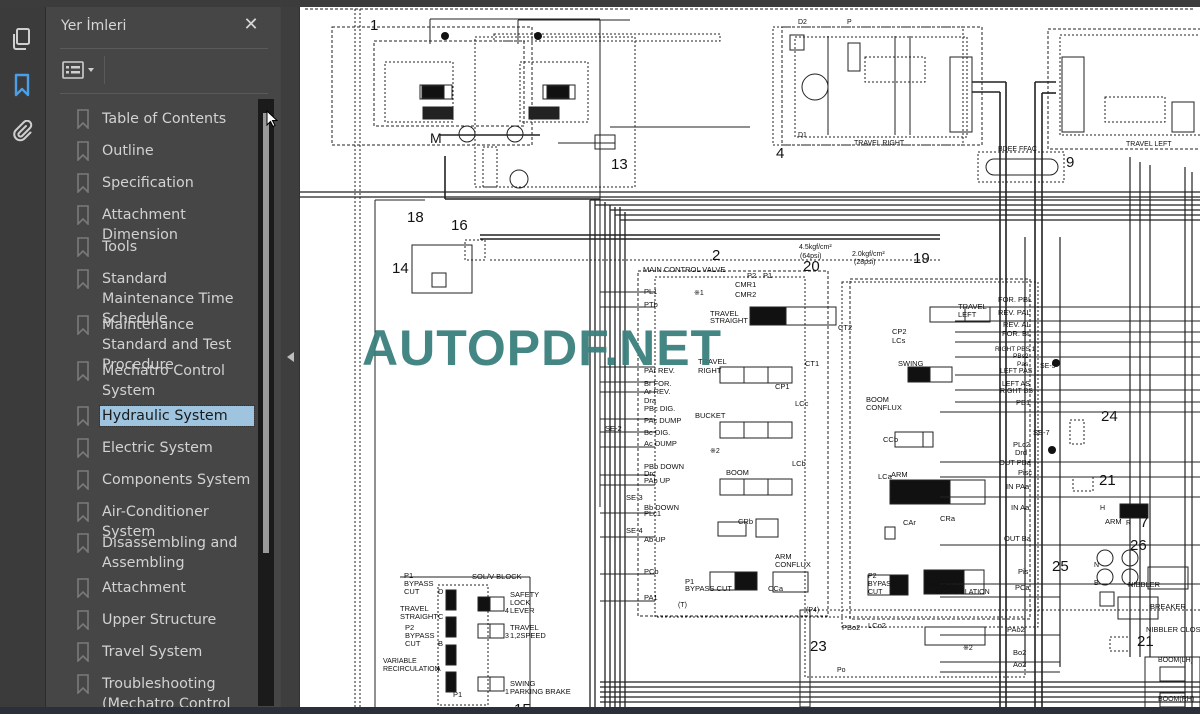 This screenshot has width=1200, height=714. What do you see at coordinates (1048, 366) in the screenshot?
I see `schematic-label: SE-5` at bounding box center [1048, 366].